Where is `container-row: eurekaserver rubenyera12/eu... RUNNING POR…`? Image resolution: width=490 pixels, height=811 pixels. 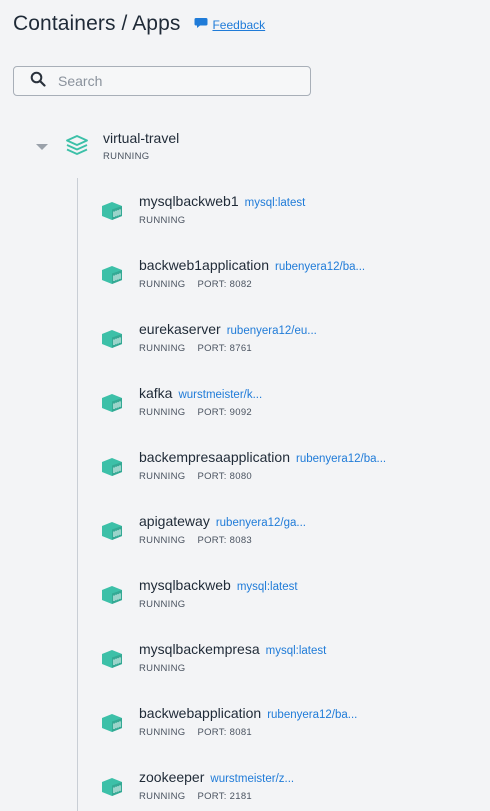
container-row: eurekaserver rubenyera12/eu... RUNNING POR… is located at coordinates (245, 348).